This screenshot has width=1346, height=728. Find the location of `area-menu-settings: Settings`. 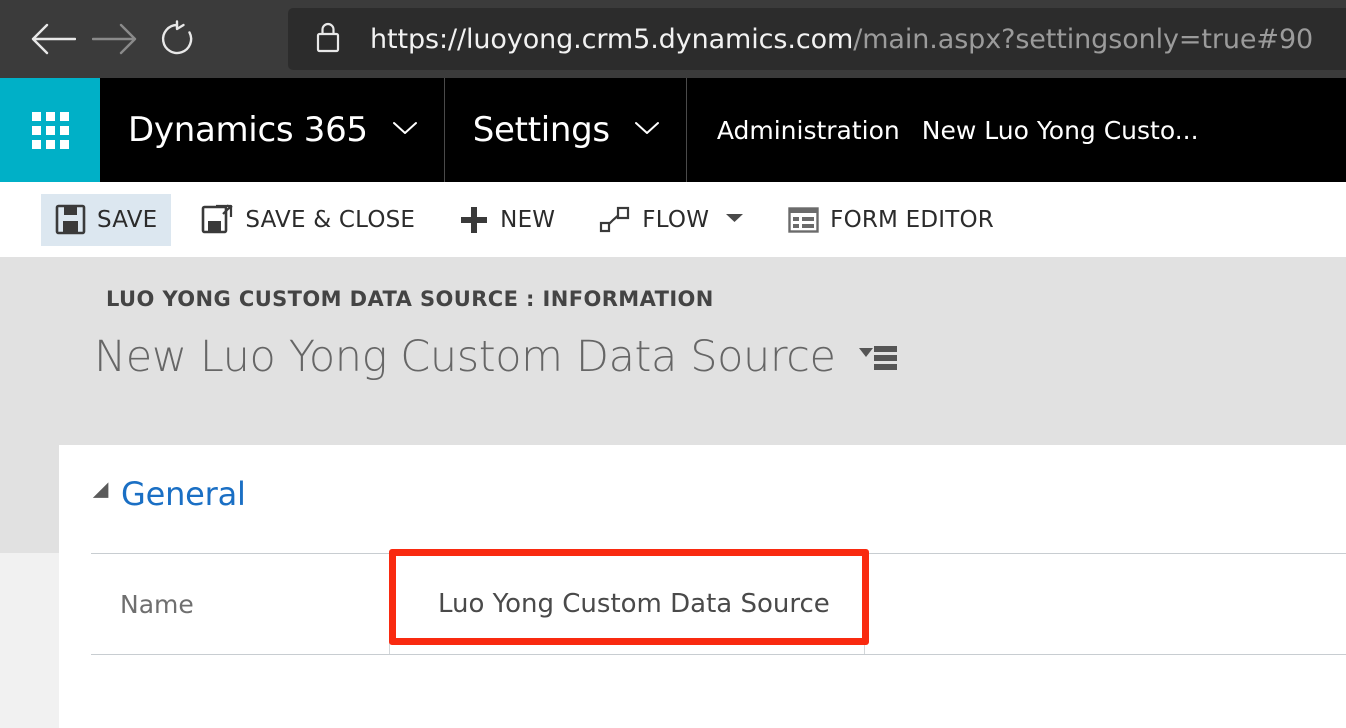

area-menu-settings: Settings is located at coordinates (566, 130).